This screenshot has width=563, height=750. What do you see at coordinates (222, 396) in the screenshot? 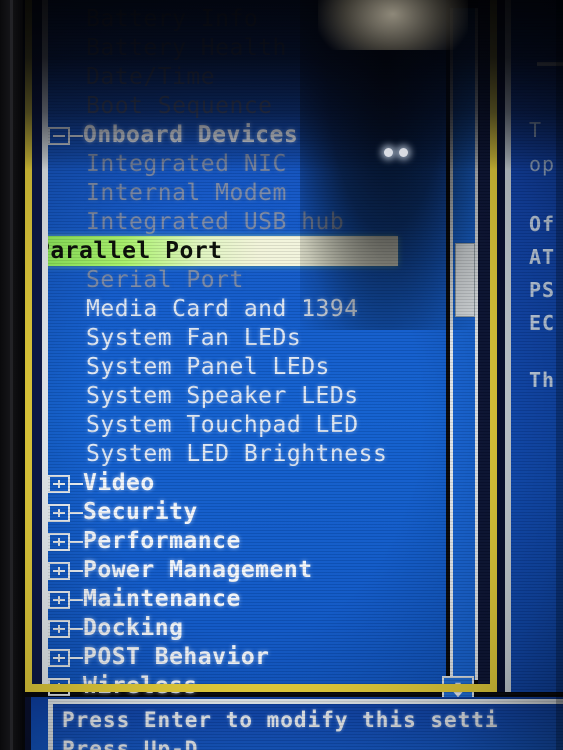
I see `menu-item-label: System Speaker LEDs` at bounding box center [222, 396].